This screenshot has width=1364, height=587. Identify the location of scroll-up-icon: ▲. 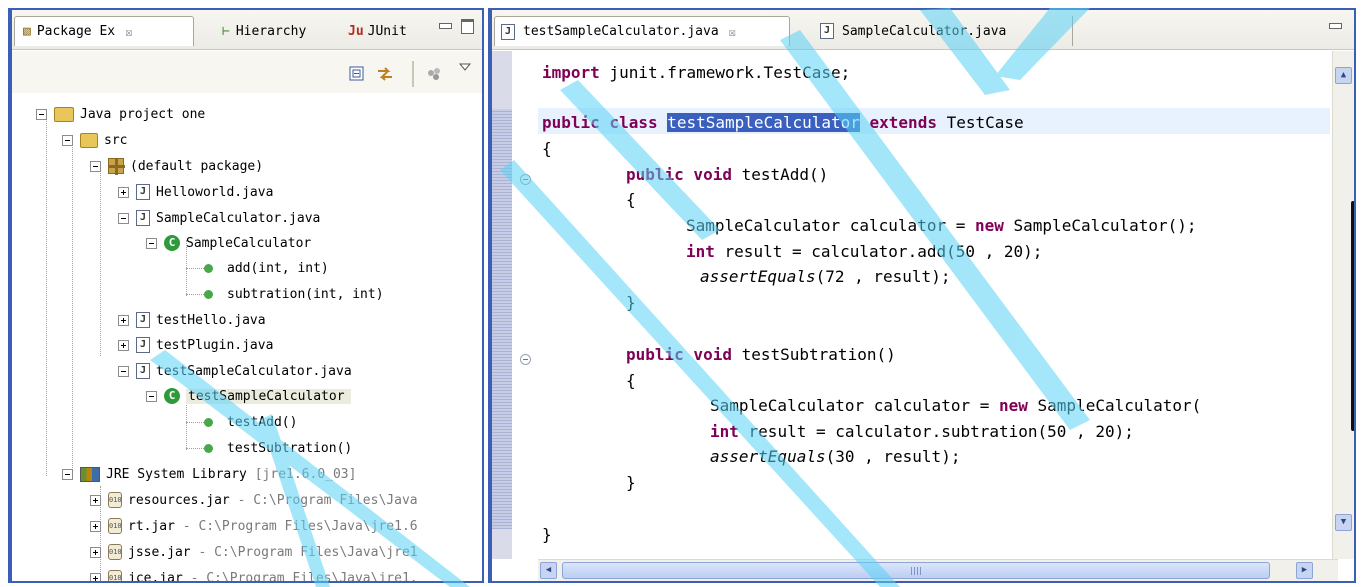
(1343, 75).